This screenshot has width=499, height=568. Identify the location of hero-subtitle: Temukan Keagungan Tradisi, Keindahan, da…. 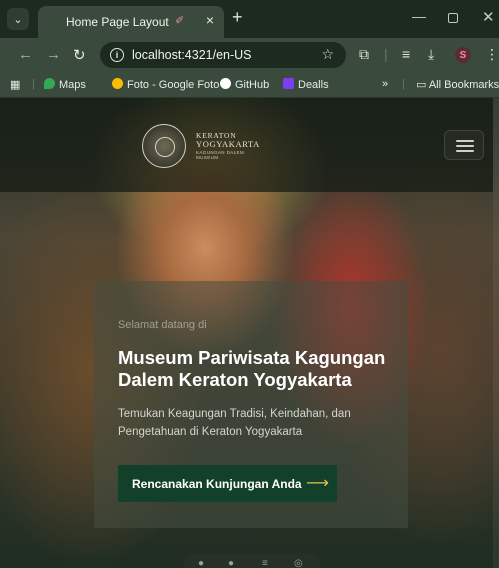
(234, 423).